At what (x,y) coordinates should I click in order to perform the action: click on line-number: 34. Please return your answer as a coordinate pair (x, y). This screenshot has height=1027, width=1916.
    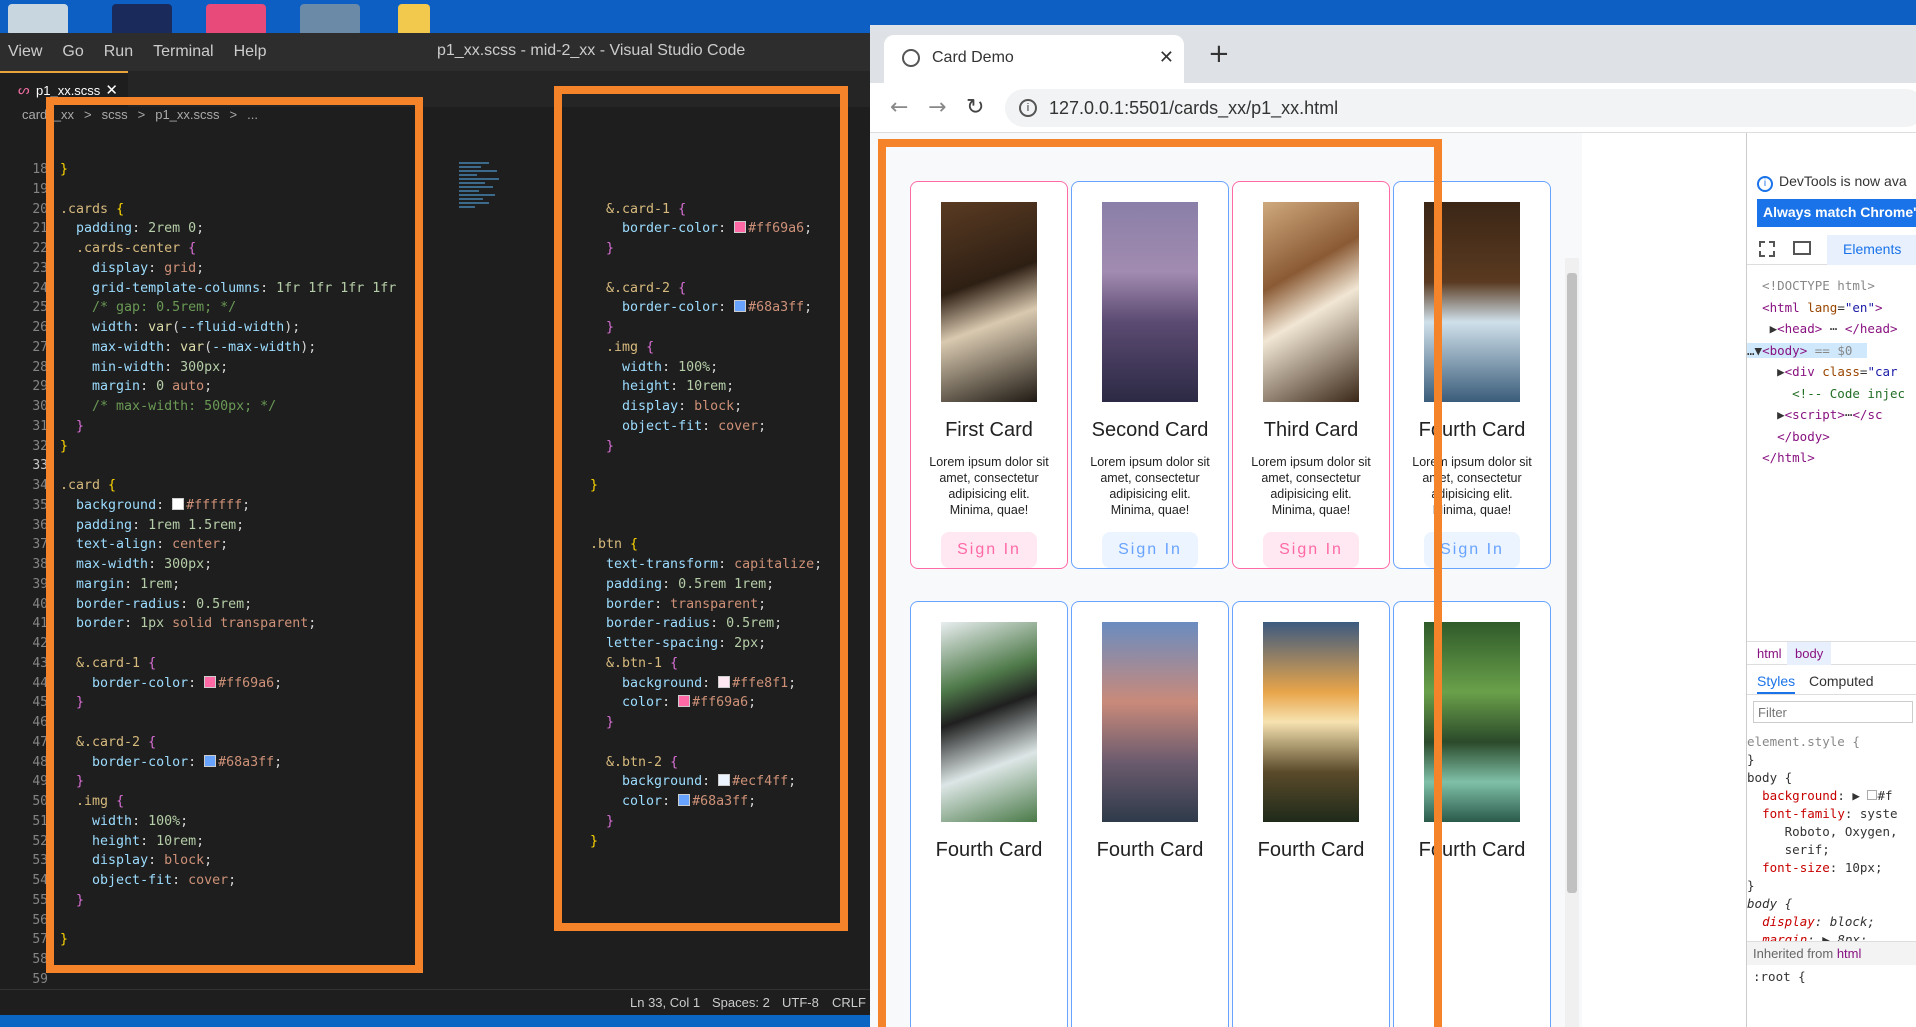
    Looking at the image, I should click on (40, 485).